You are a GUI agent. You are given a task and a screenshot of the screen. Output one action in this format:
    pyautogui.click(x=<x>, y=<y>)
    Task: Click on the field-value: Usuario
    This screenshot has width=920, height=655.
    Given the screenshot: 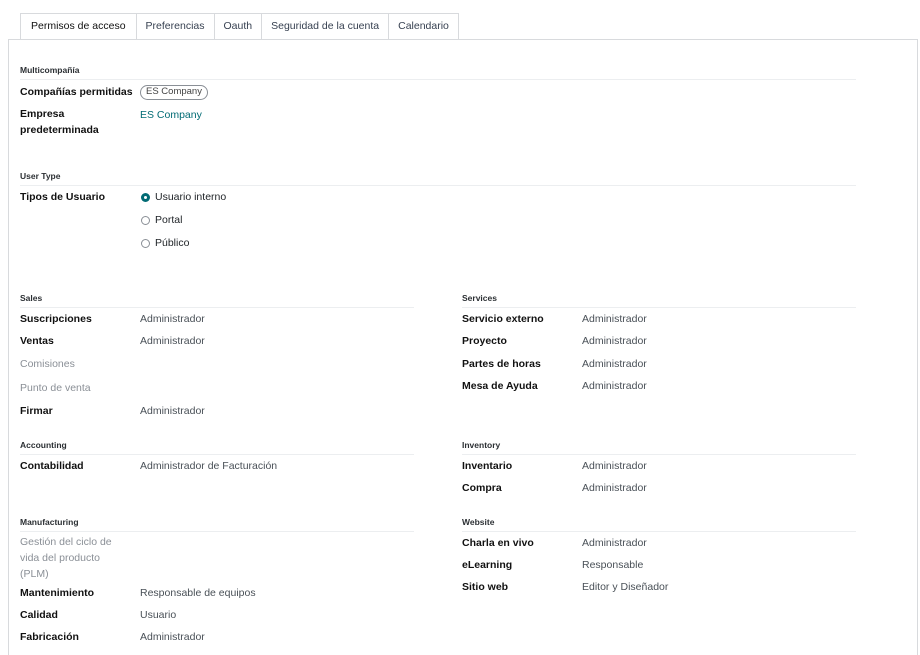 What is the action you would take?
    pyautogui.click(x=158, y=615)
    